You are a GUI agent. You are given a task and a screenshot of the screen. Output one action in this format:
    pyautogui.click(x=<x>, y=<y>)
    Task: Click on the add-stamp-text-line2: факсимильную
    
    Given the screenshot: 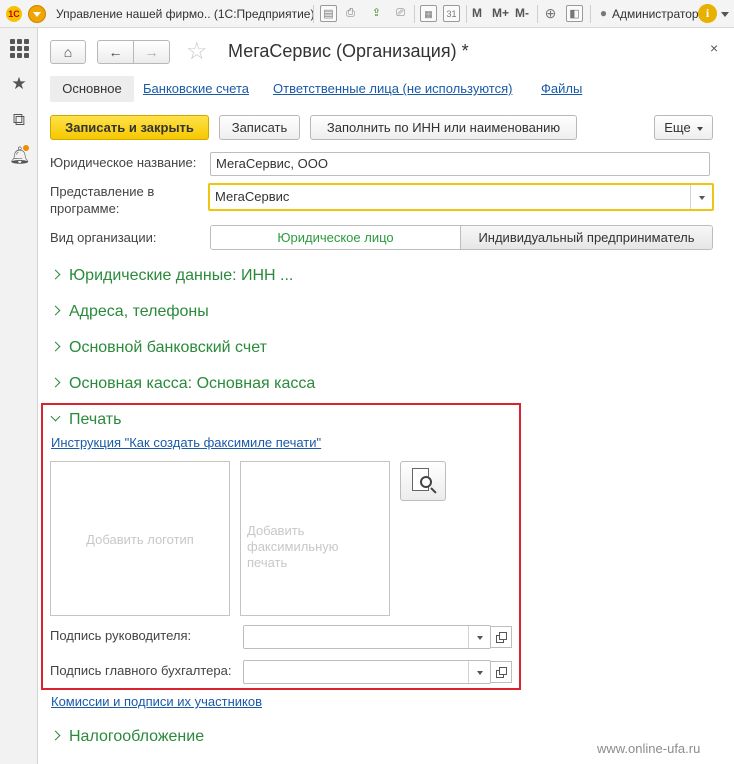 What is the action you would take?
    pyautogui.click(x=293, y=546)
    